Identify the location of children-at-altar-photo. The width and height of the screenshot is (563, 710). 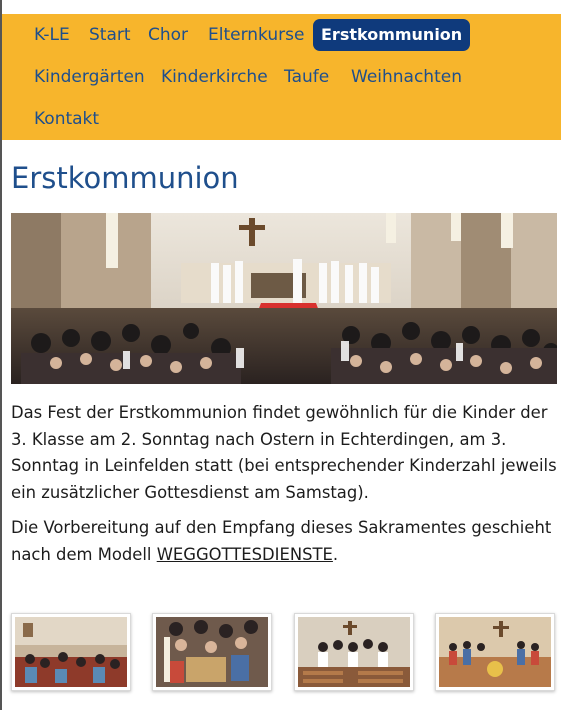
(495, 652).